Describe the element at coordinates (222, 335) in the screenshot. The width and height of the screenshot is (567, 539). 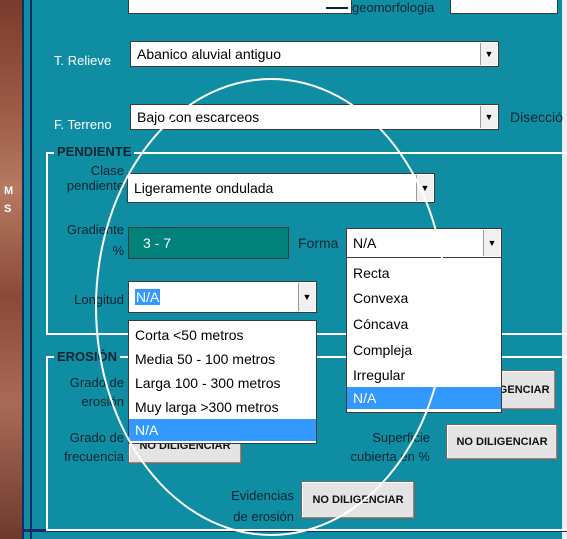
I see `list-item: Corta <50 metros` at that location.